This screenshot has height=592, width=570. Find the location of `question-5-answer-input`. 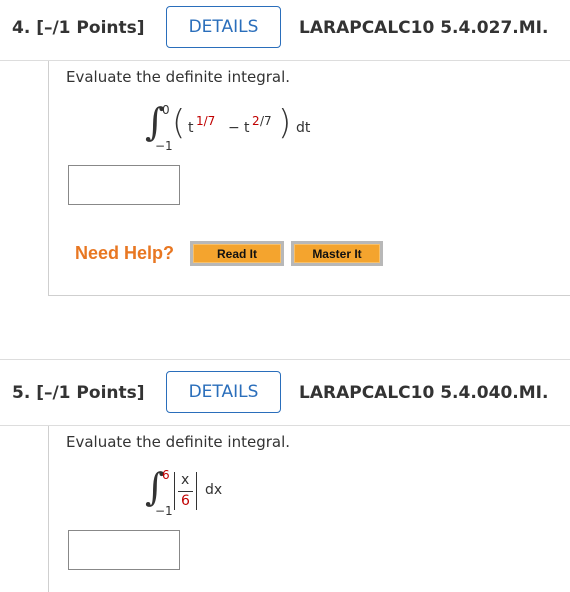

question-5-answer-input is located at coordinates (124, 550).